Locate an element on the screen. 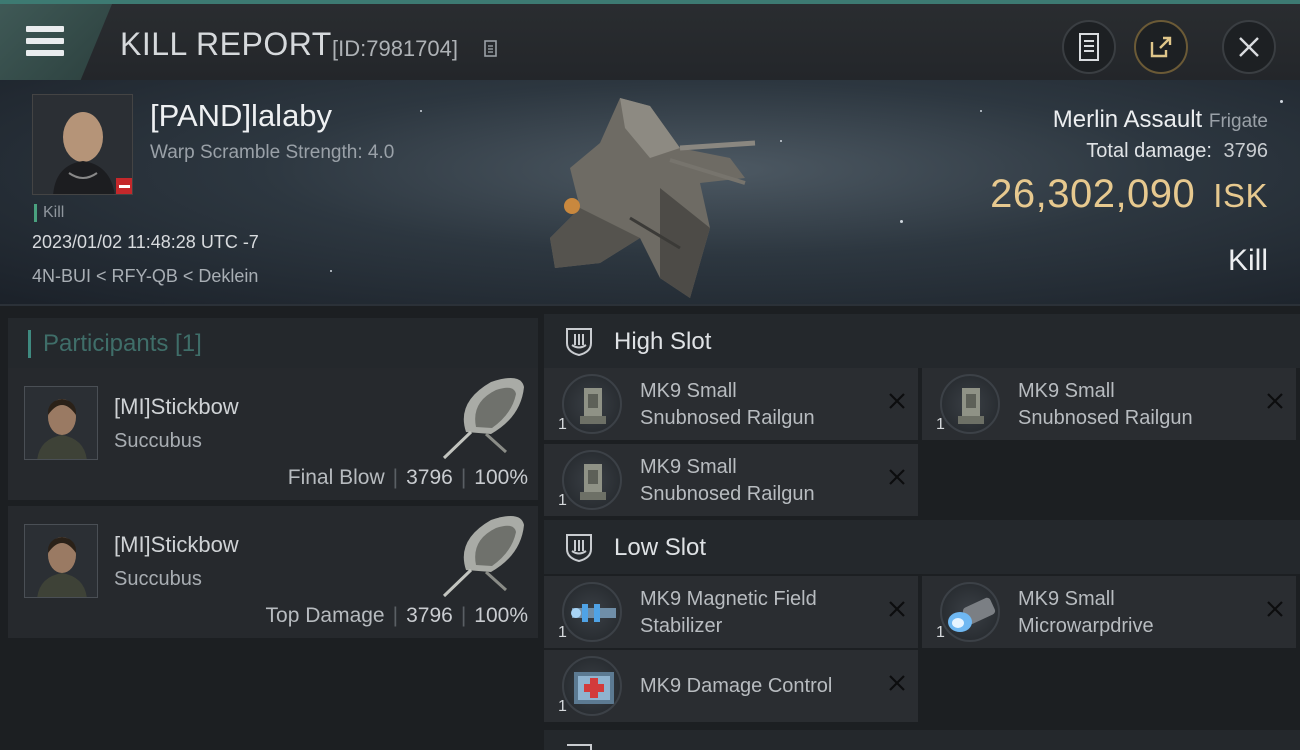  kill-location: 4N-BUI < RFY-QB < Deklein is located at coordinates (145, 276).